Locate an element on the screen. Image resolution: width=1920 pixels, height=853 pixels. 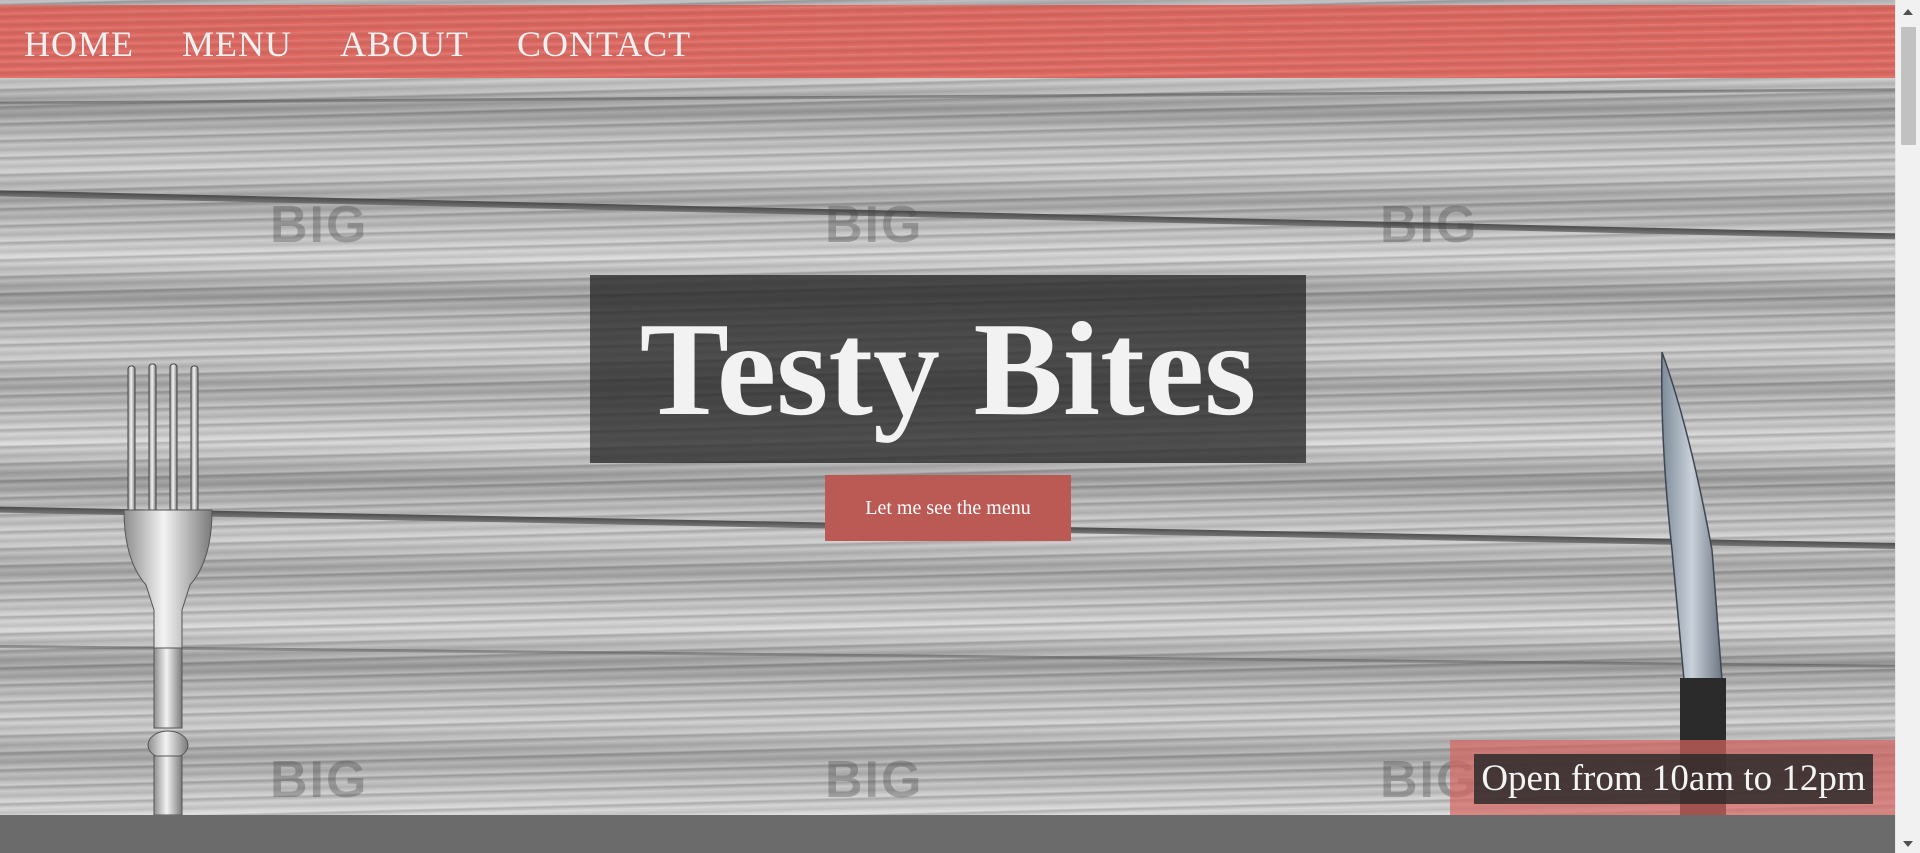
scroll-up-arrow-icon is located at coordinates (1908, 12).